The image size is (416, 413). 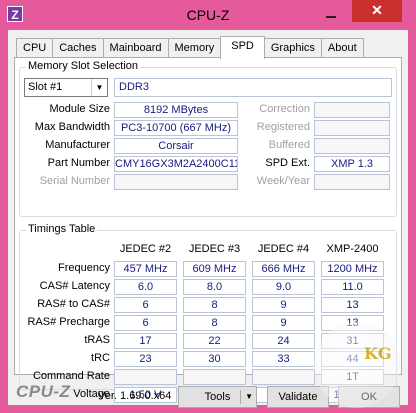 What do you see at coordinates (77, 145) in the screenshot?
I see `field-label: Manufacturer` at bounding box center [77, 145].